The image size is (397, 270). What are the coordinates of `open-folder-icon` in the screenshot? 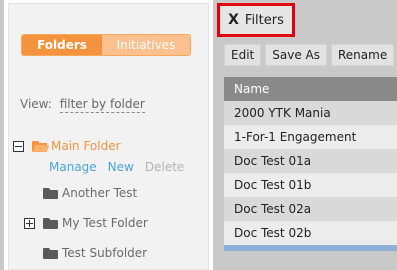 It's located at (41, 146).